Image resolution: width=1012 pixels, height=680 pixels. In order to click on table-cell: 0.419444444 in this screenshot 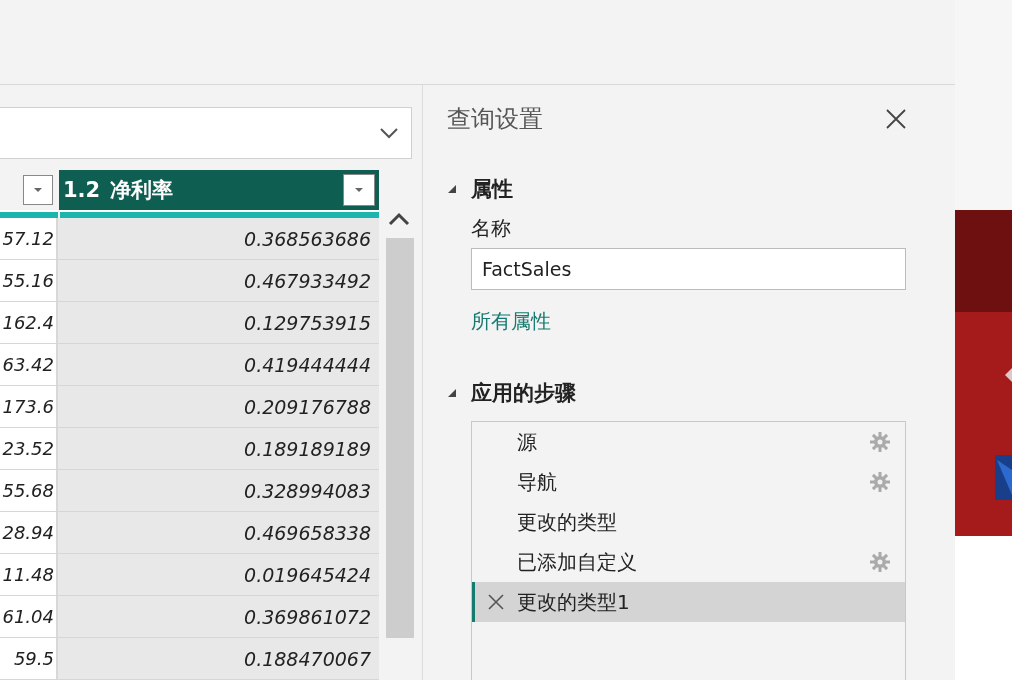, I will do `click(218, 365)`.